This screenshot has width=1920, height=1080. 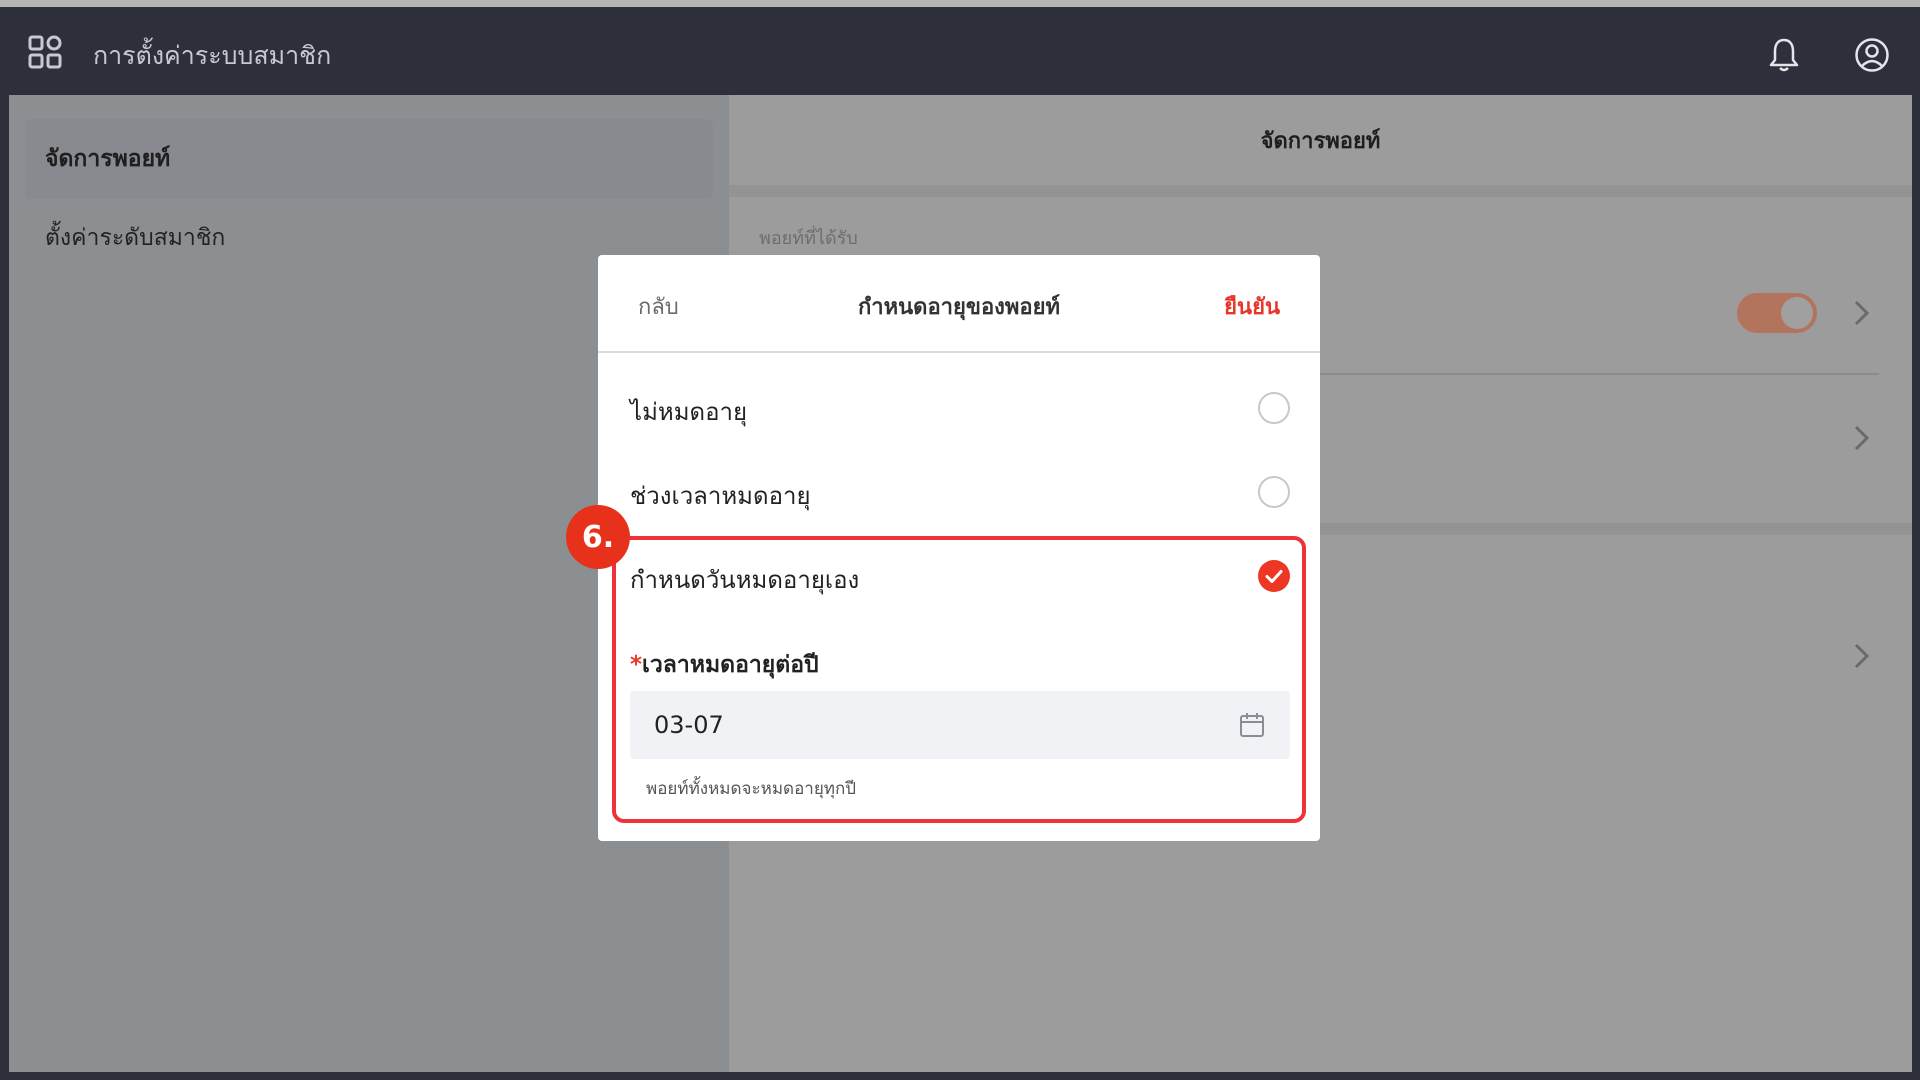 I want to click on apps-grid-icon, so click(x=45, y=52).